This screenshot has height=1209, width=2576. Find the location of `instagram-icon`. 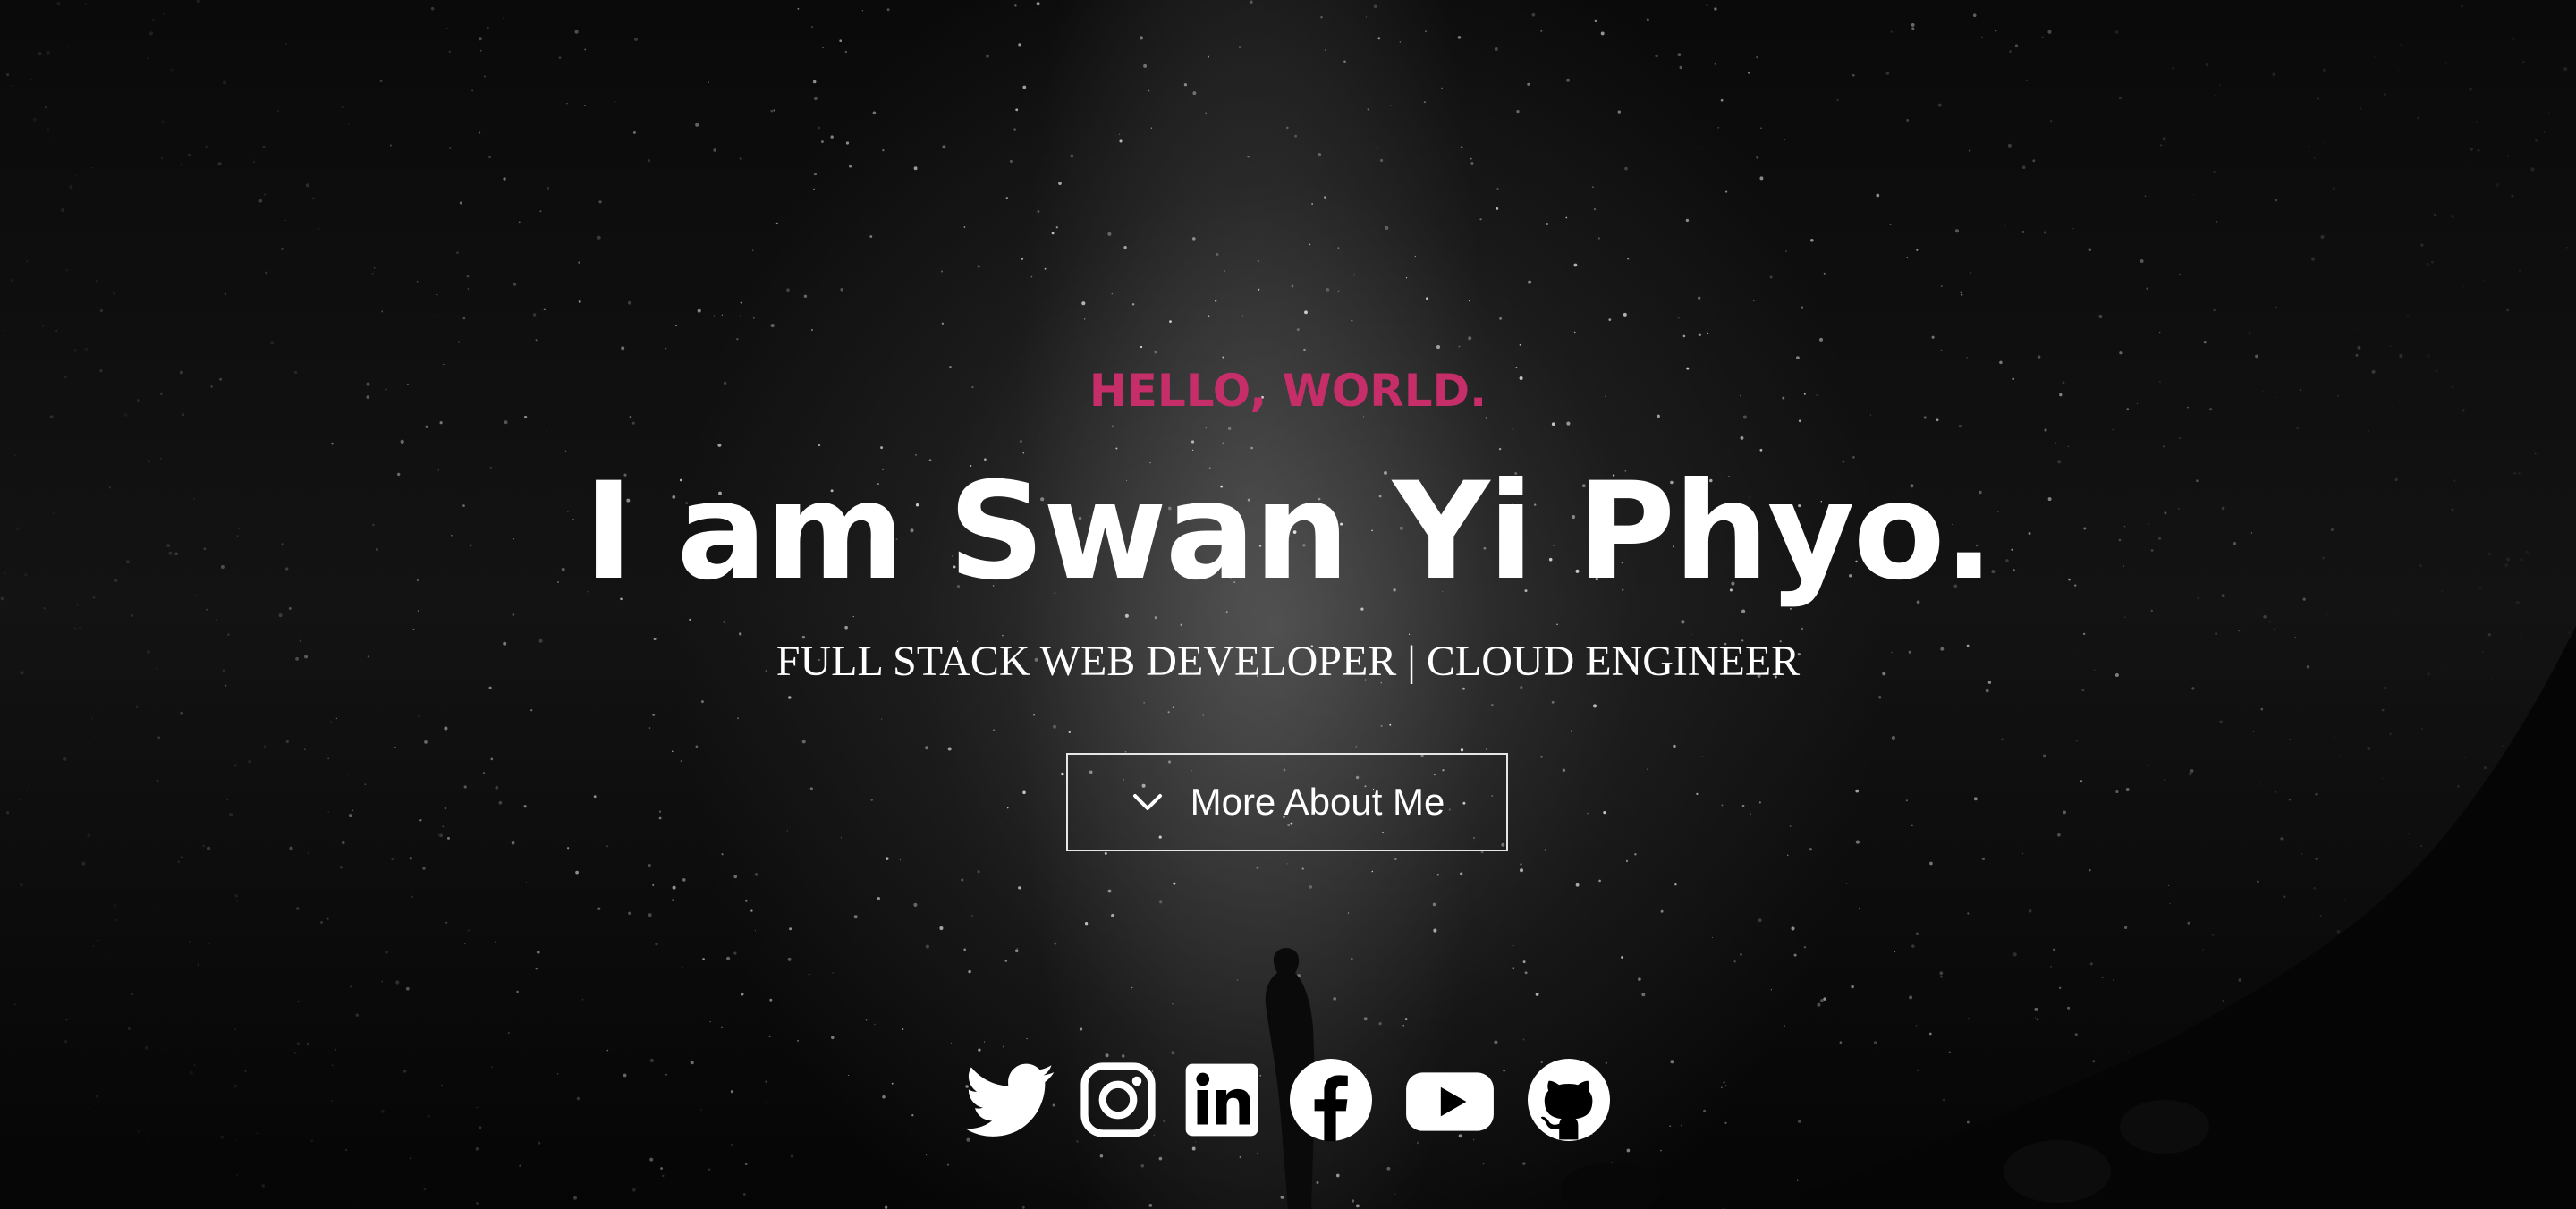

instagram-icon is located at coordinates (1118, 1099).